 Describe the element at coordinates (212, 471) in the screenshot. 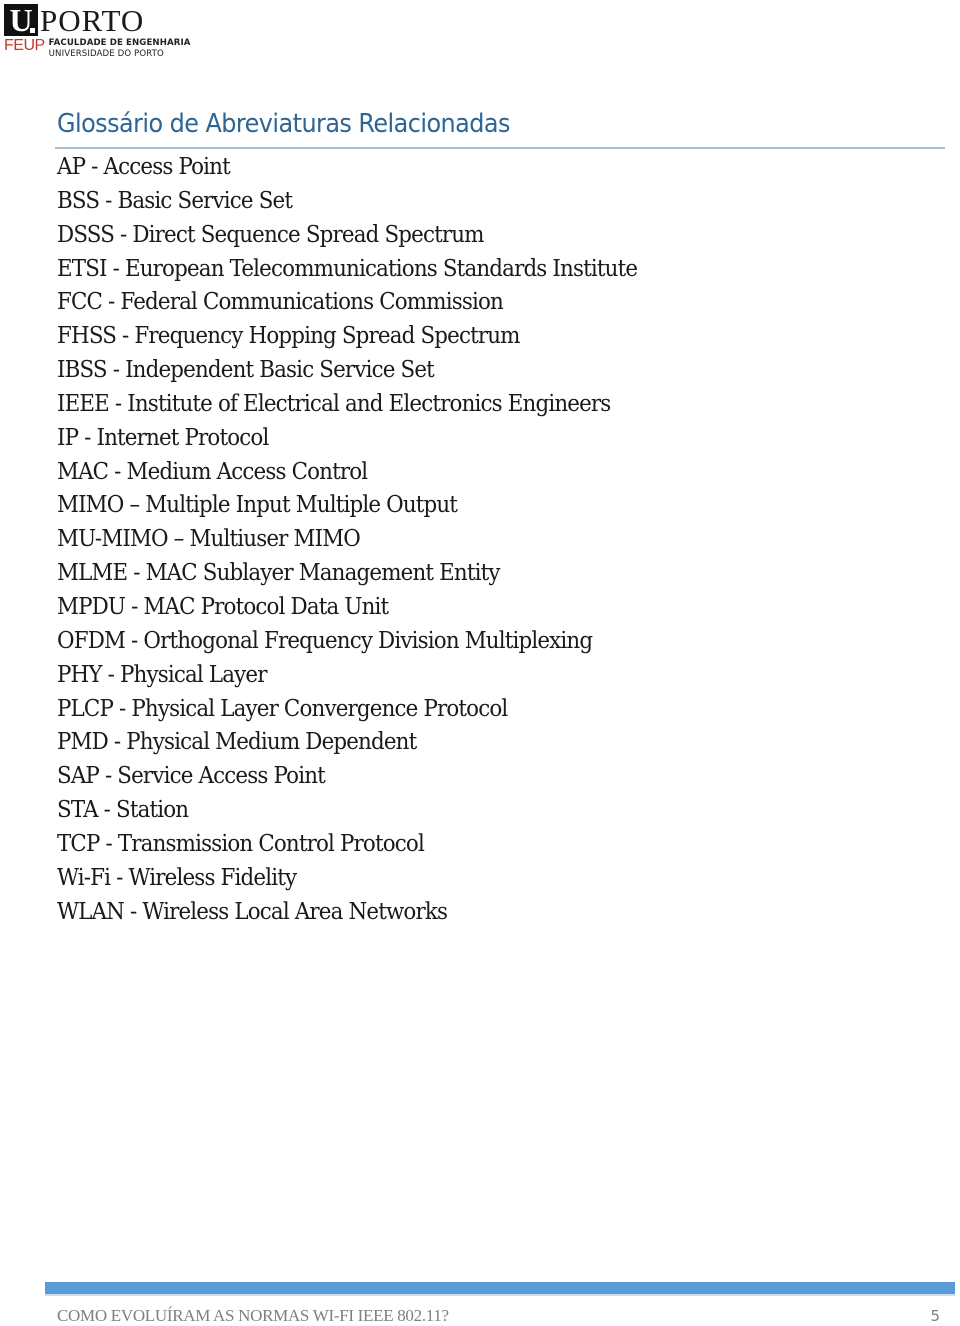

I see `glossary-item: MAC - Medium Access Control` at that location.